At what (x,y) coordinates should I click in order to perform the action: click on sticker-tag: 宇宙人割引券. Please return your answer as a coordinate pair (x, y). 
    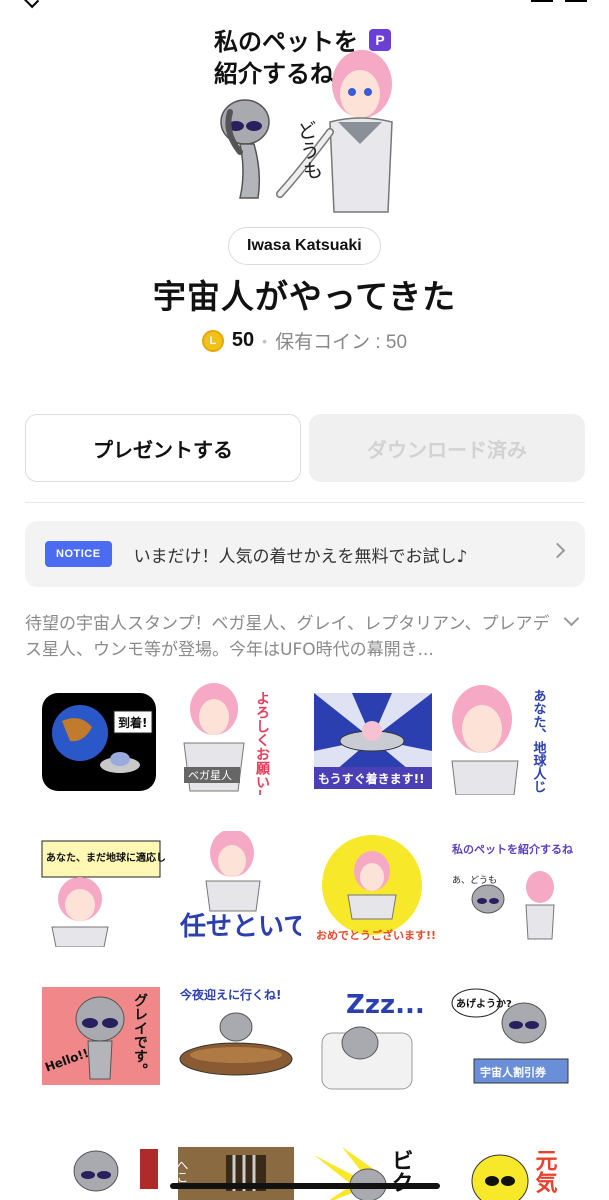
    Looking at the image, I should click on (513, 1072).